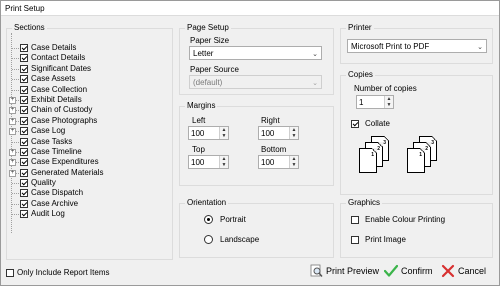 The image size is (500, 286). What do you see at coordinates (203, 53) in the screenshot?
I see `paper-size-value: Letter` at bounding box center [203, 53].